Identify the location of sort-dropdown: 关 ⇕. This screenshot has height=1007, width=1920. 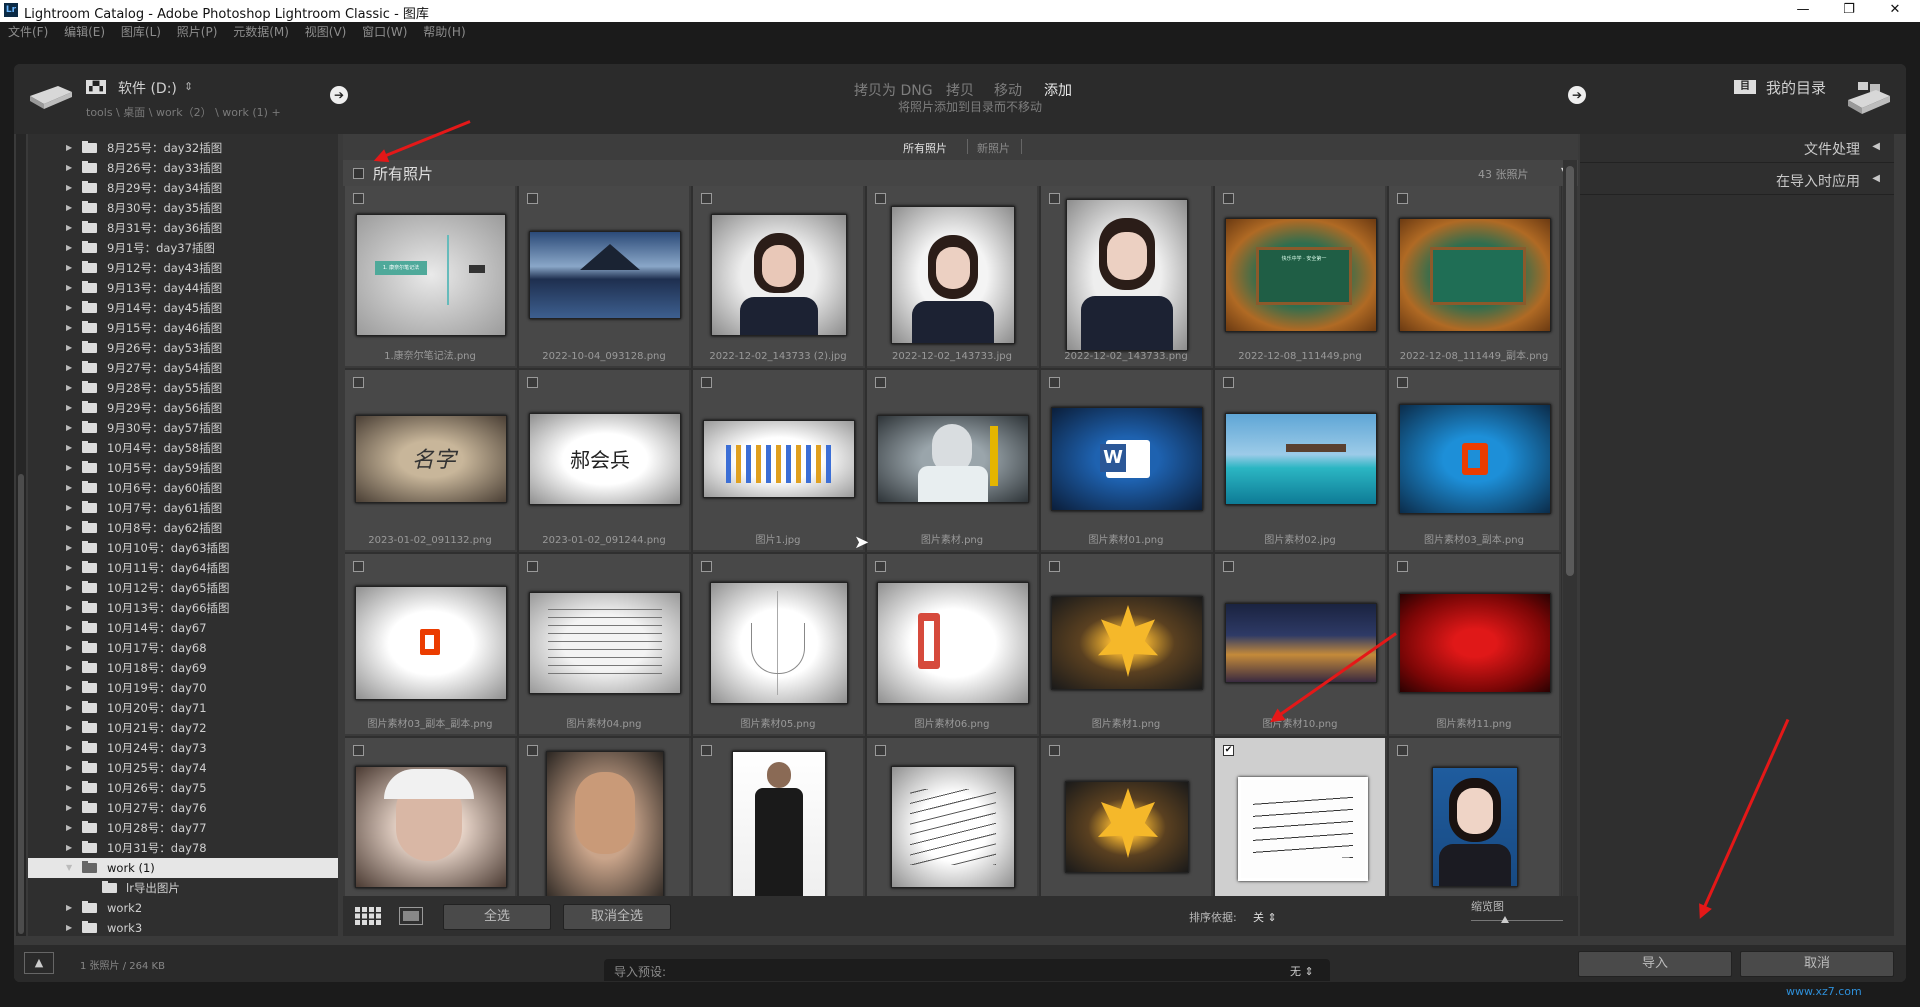
(1265, 917).